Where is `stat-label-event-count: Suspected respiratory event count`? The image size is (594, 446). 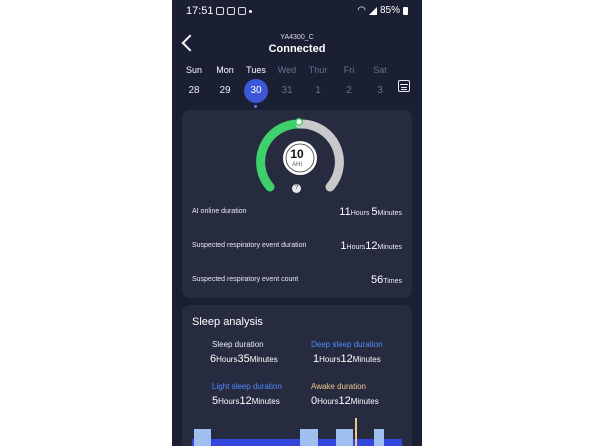 stat-label-event-count: Suspected respiratory event count is located at coordinates (245, 279).